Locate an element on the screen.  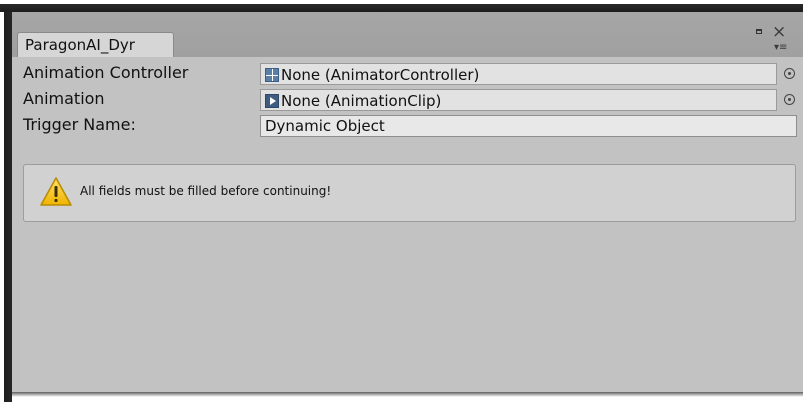
animation-label: Animation is located at coordinates (64, 98).